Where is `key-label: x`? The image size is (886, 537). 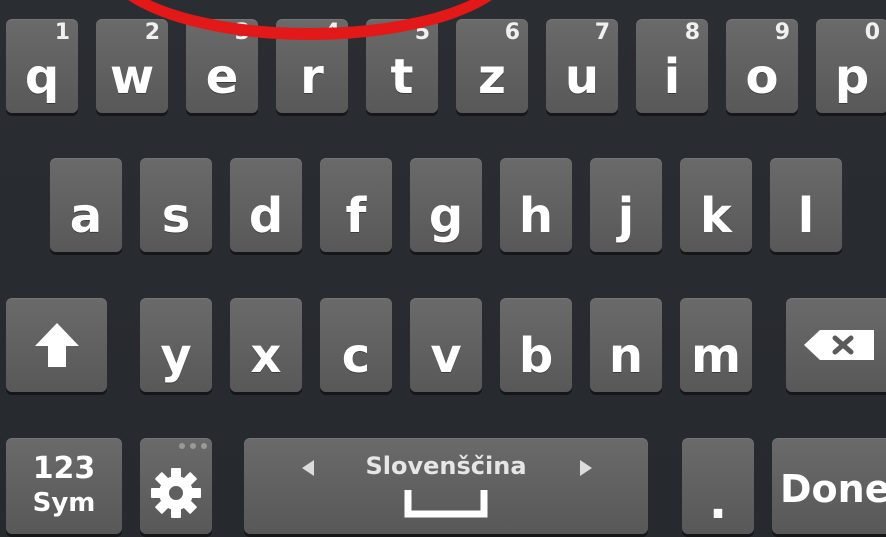
key-label: x is located at coordinates (266, 356).